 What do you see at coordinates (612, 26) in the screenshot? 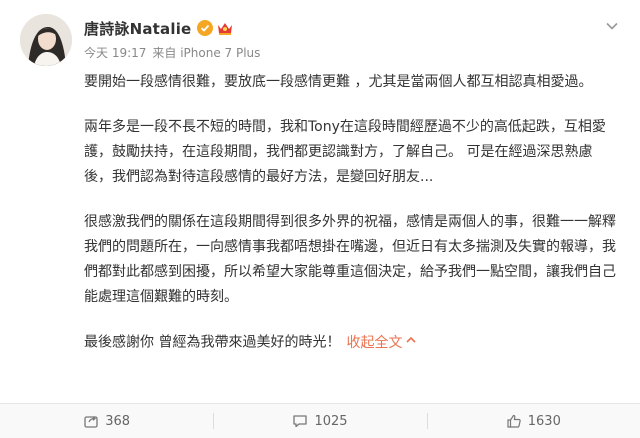
I see `chevron-down-icon` at bounding box center [612, 26].